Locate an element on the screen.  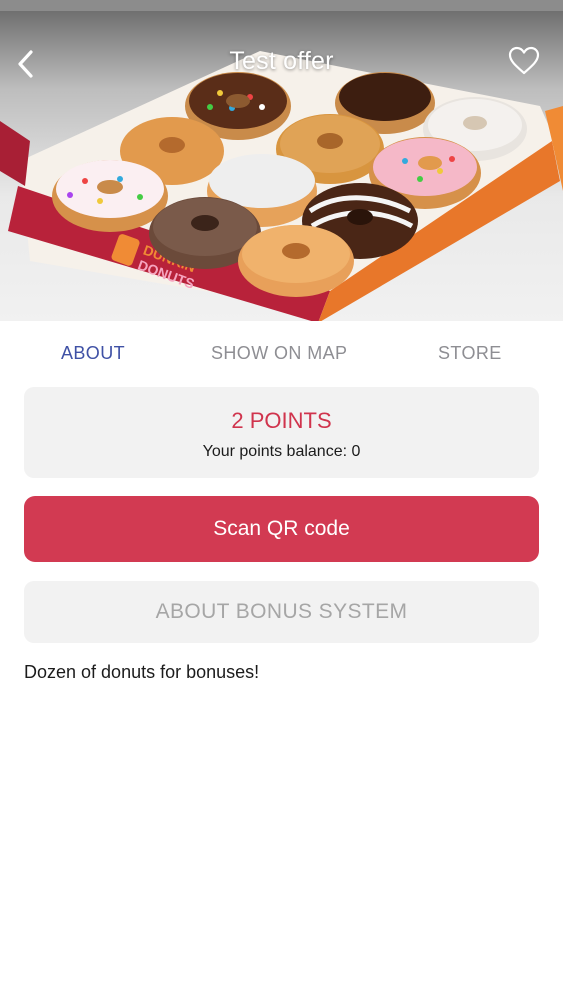
favorite-button is located at coordinates (524, 61).